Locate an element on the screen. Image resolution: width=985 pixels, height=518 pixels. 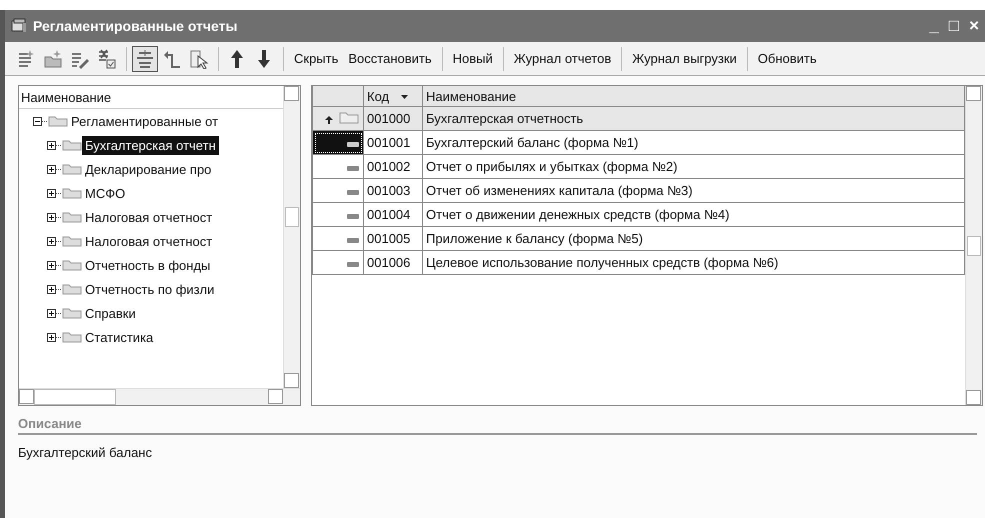
table-cell: Бухгалтерская отчетность is located at coordinates (693, 118).